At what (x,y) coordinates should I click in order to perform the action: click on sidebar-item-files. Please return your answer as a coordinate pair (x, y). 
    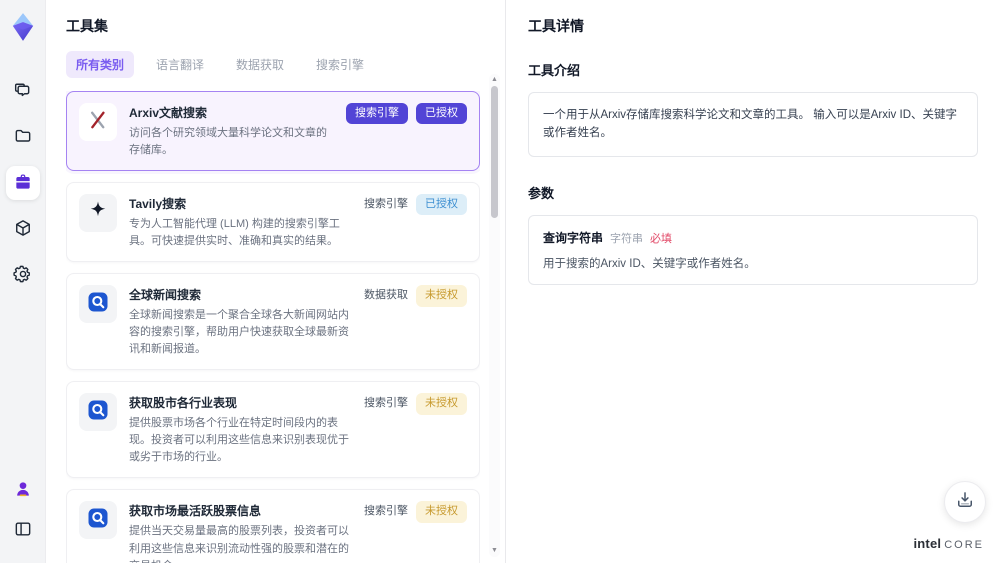
    Looking at the image, I should click on (23, 137).